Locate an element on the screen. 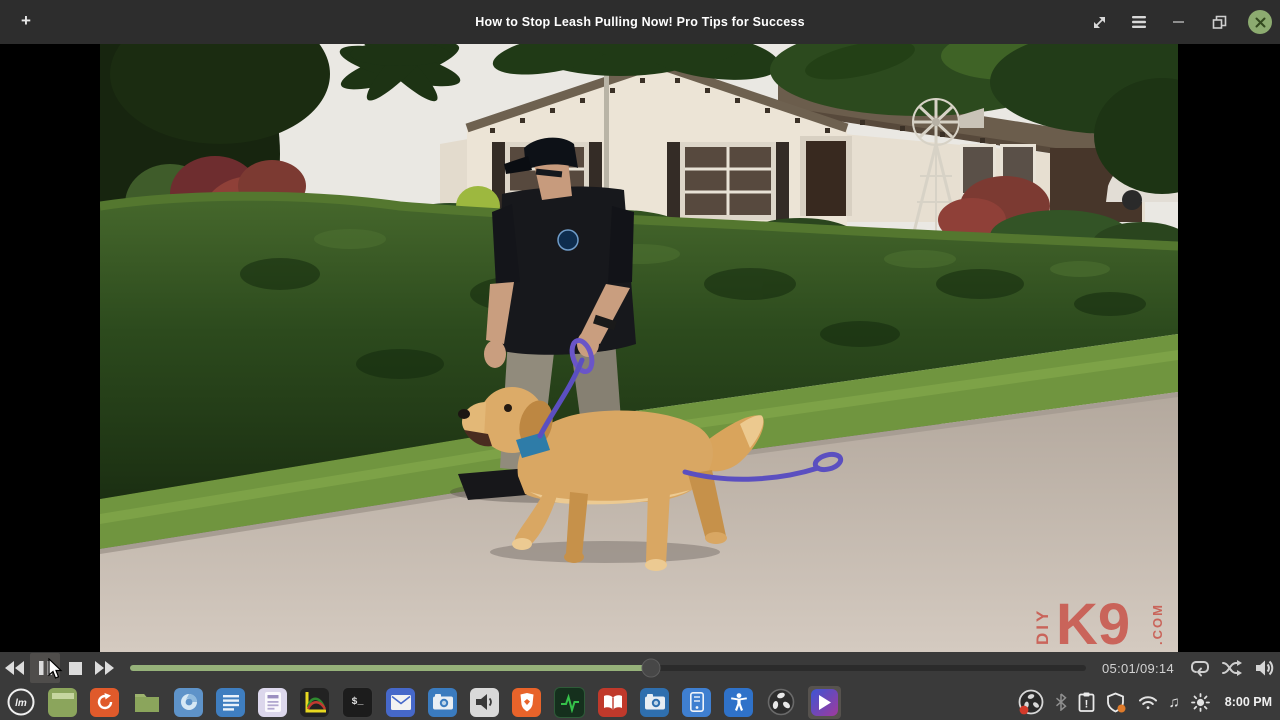  clipboard-alert-icon: ! is located at coordinates (1086, 702).